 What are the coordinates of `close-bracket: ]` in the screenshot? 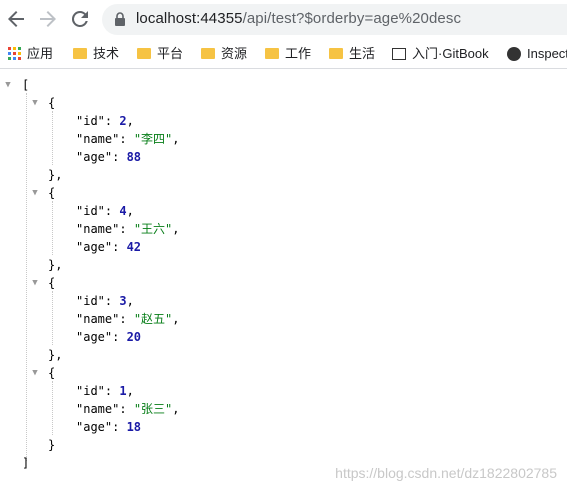 It's located at (26, 463).